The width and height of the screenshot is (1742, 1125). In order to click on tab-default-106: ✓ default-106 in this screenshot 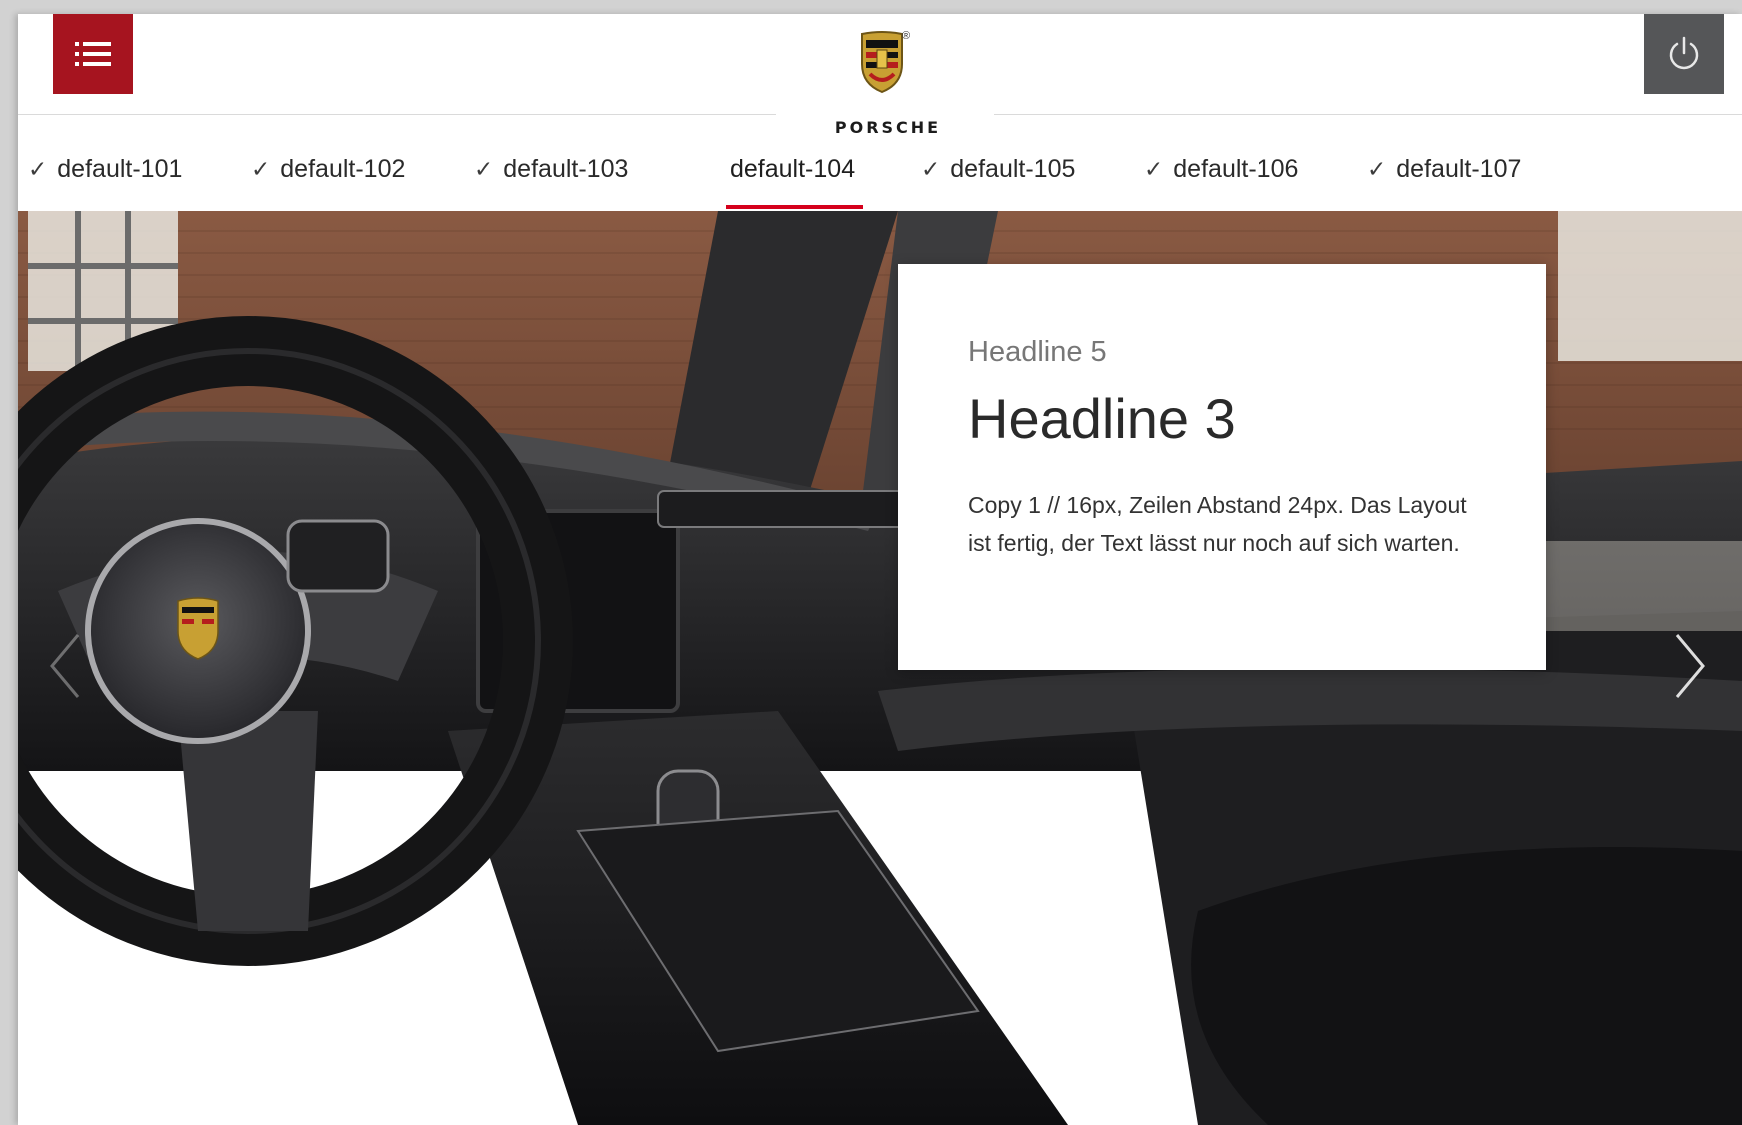, I will do `click(1221, 169)`.